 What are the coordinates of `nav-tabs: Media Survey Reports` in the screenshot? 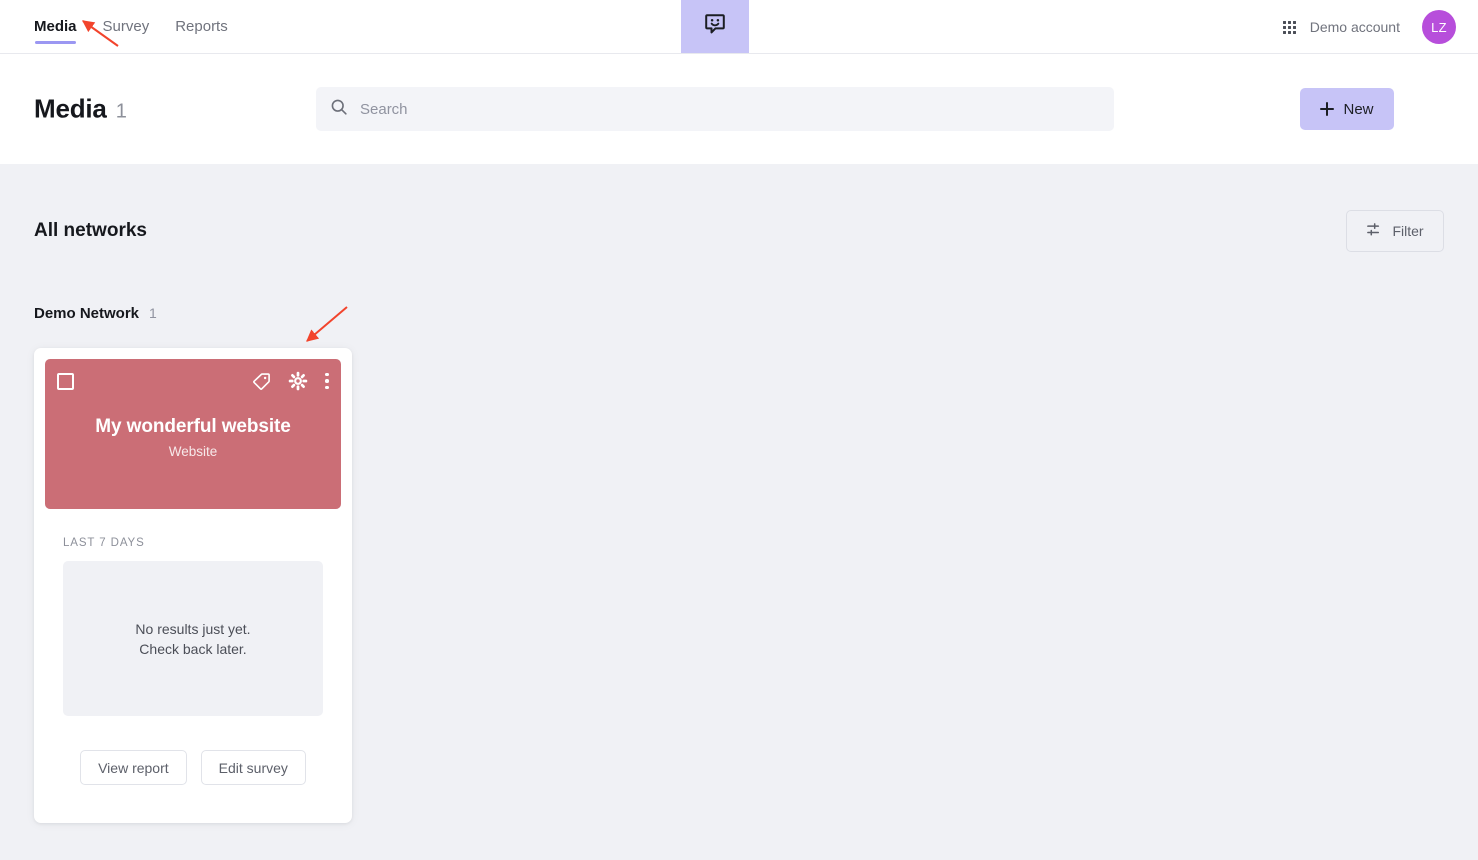 It's located at (114, 26).